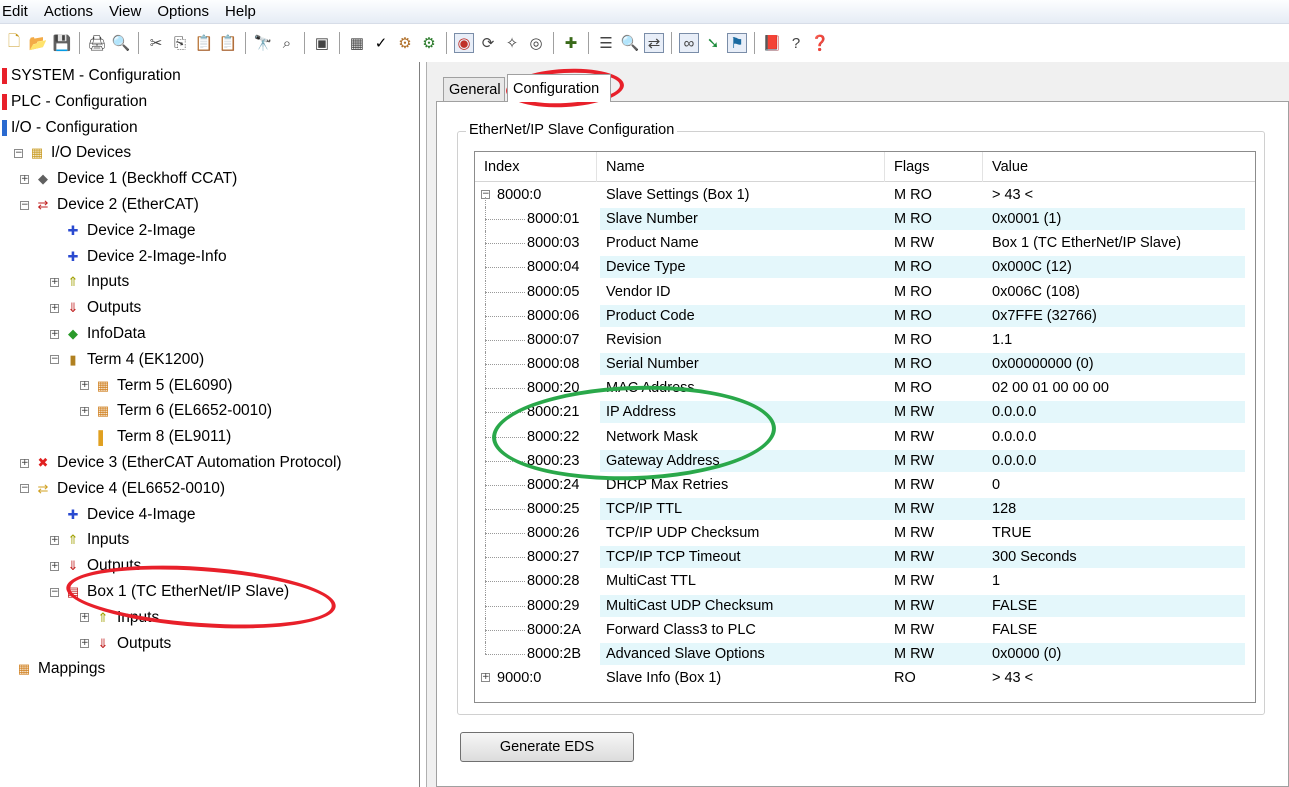  I want to click on print-preview-icon: 🔍, so click(121, 43).